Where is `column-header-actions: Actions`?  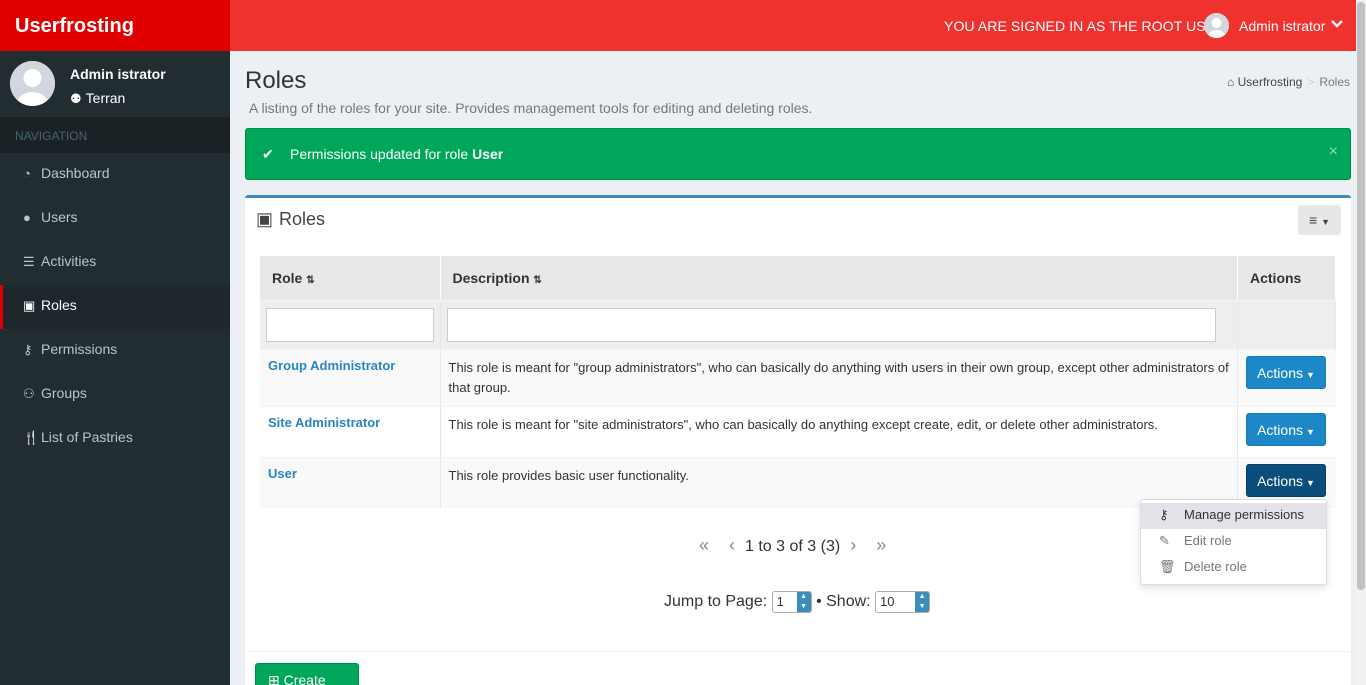 column-header-actions: Actions is located at coordinates (1286, 278).